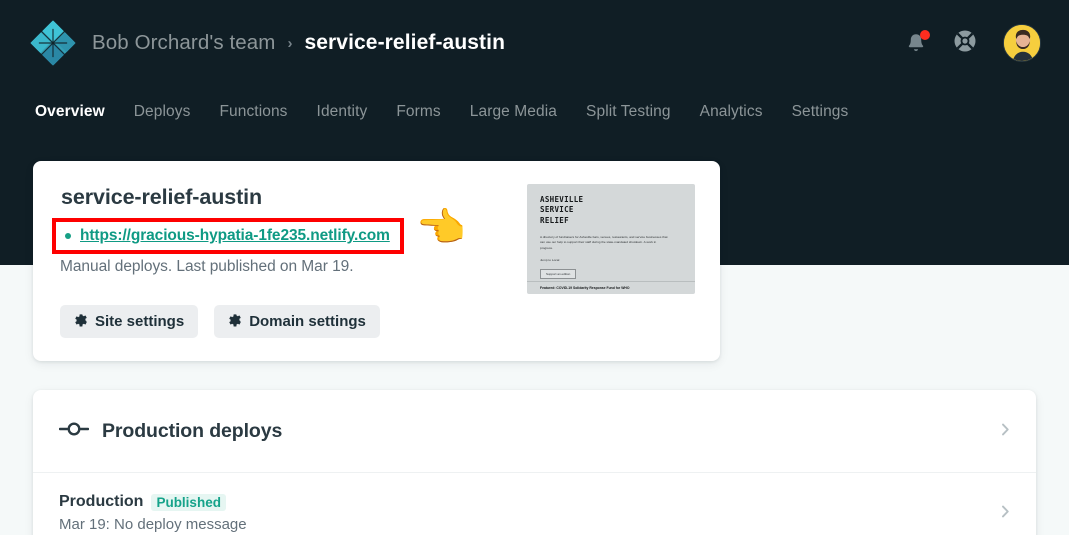 The width and height of the screenshot is (1069, 535). Describe the element at coordinates (153, 524) in the screenshot. I see `deploy-message: Mar 19: No deploy message` at that location.